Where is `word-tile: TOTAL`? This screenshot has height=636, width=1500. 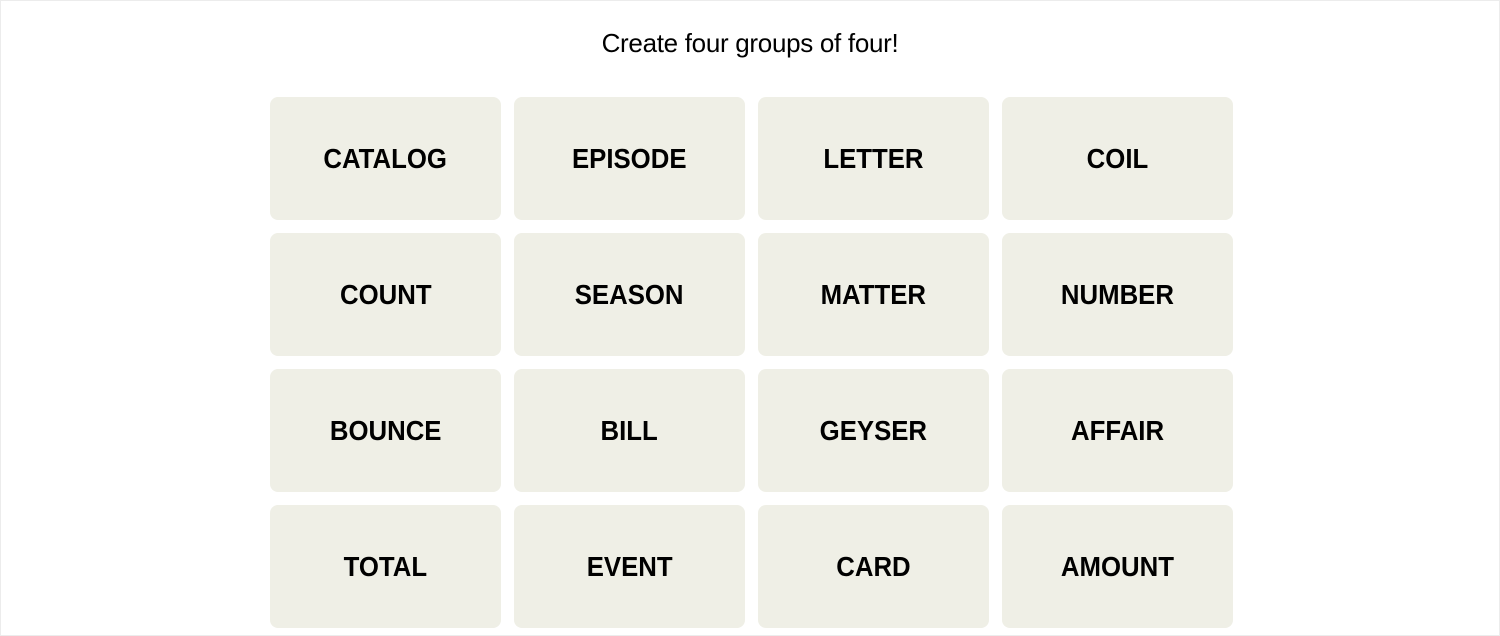 word-tile: TOTAL is located at coordinates (385, 566).